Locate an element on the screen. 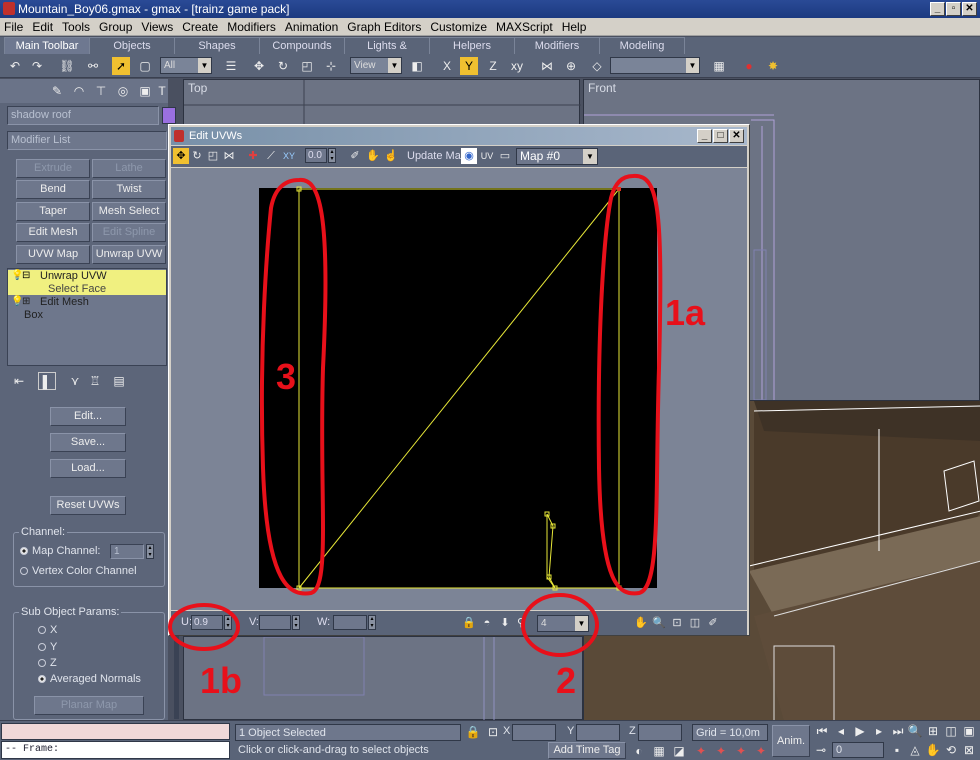 The width and height of the screenshot is (980, 760). time-config-icon: ▪ is located at coordinates (897, 750).